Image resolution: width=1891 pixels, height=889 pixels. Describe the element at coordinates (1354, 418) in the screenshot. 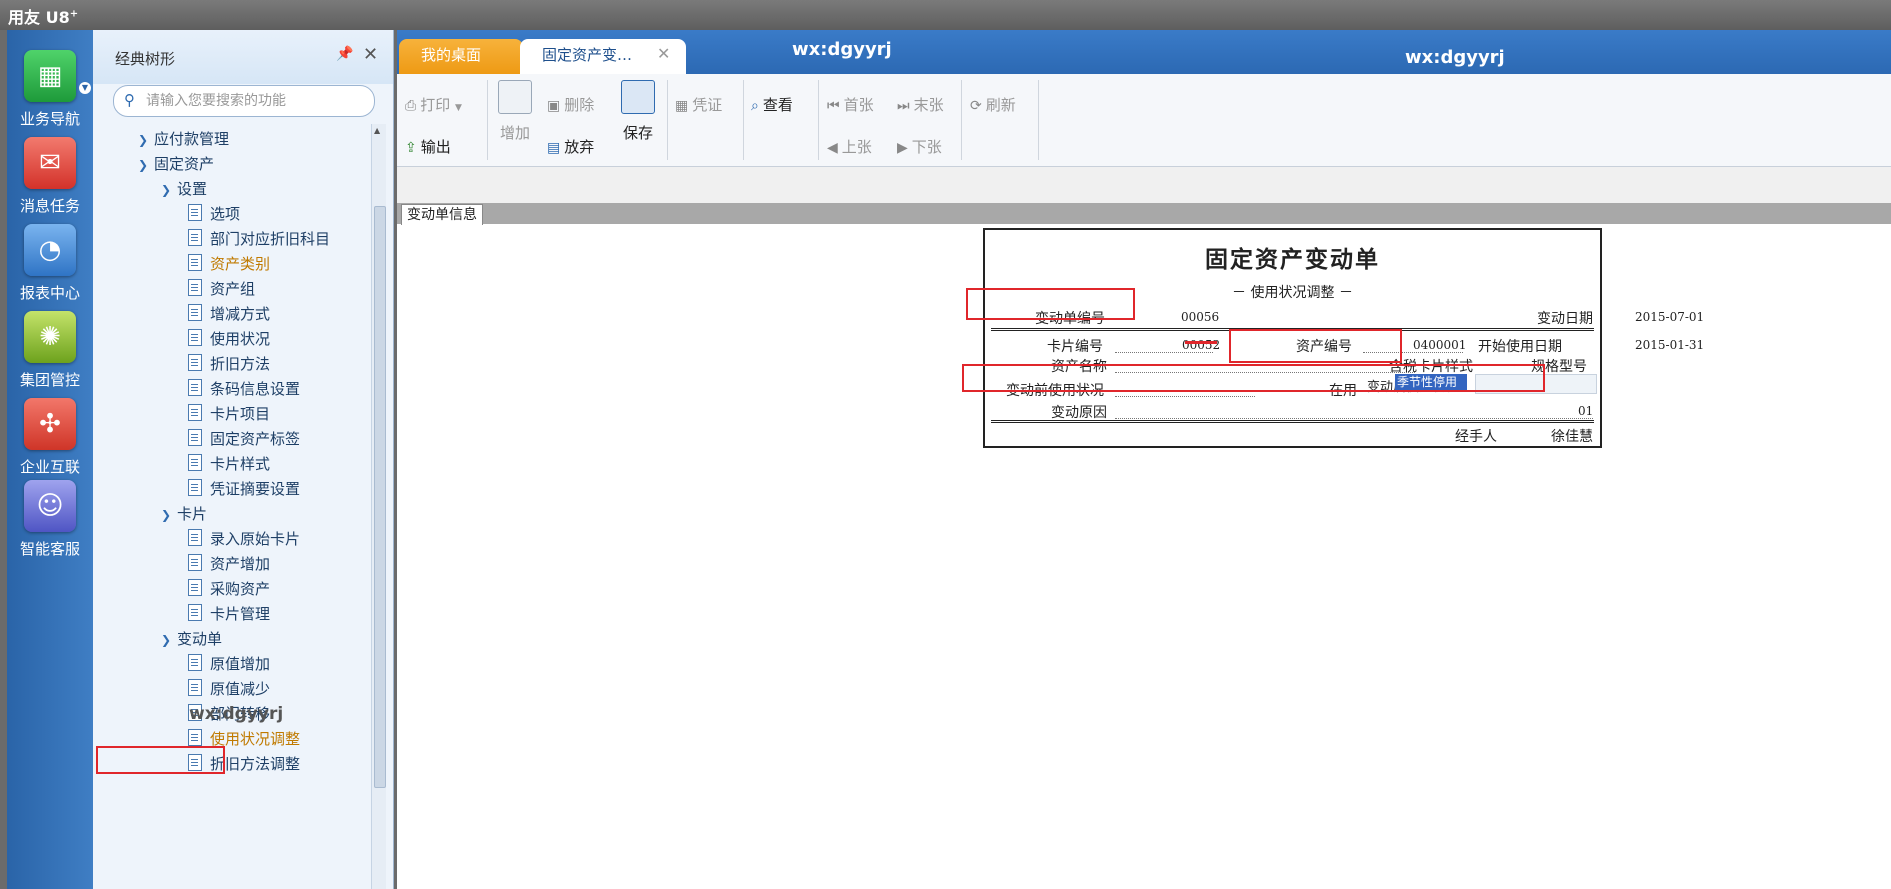

I see `reason-field` at that location.